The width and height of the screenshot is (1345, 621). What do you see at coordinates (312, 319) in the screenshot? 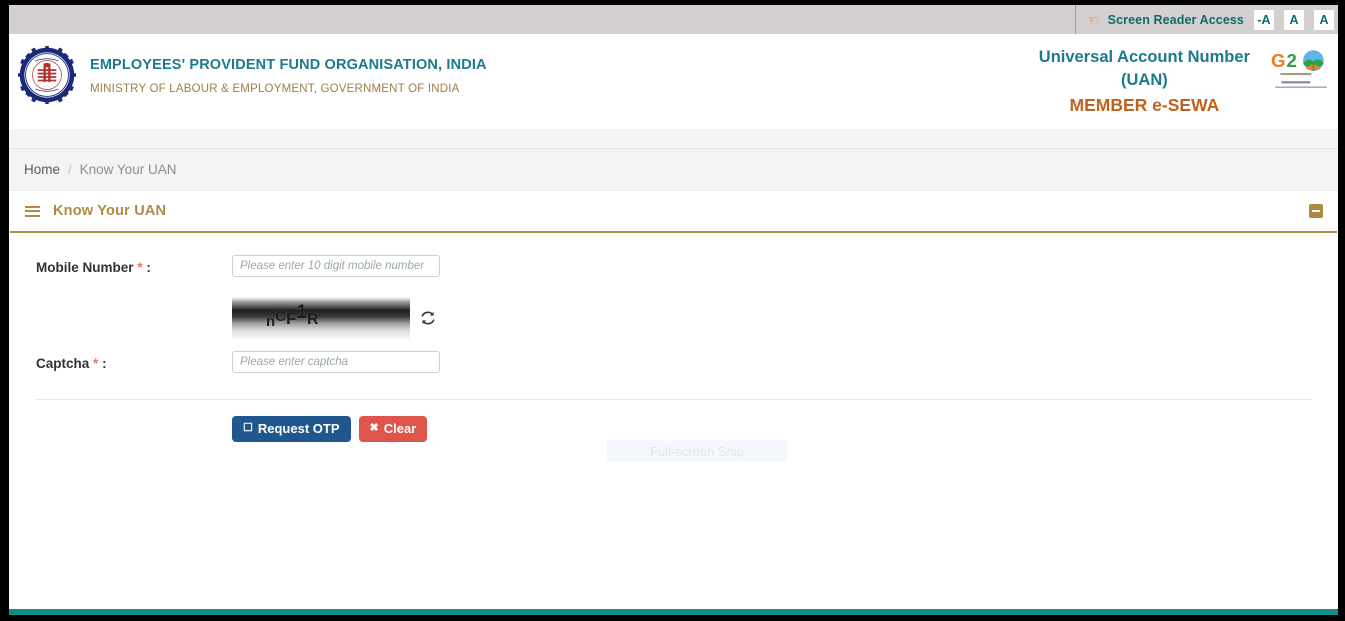
I see `captcha-char-5: R` at bounding box center [312, 319].